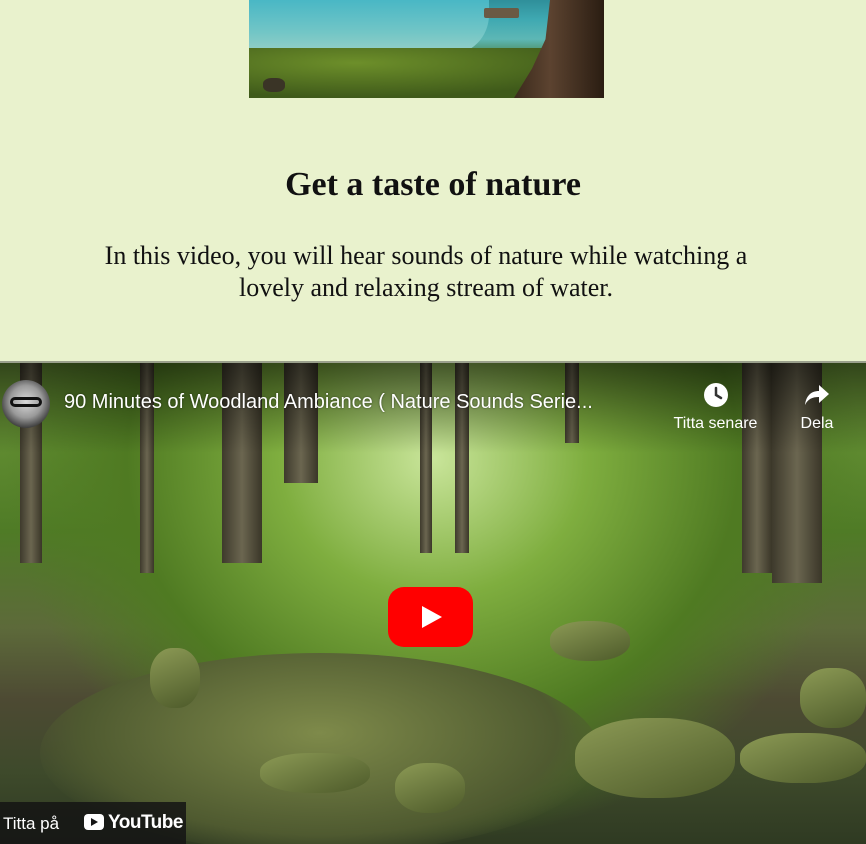 This screenshot has height=844, width=866. What do you see at coordinates (501, 13) in the screenshot?
I see `bench` at bounding box center [501, 13].